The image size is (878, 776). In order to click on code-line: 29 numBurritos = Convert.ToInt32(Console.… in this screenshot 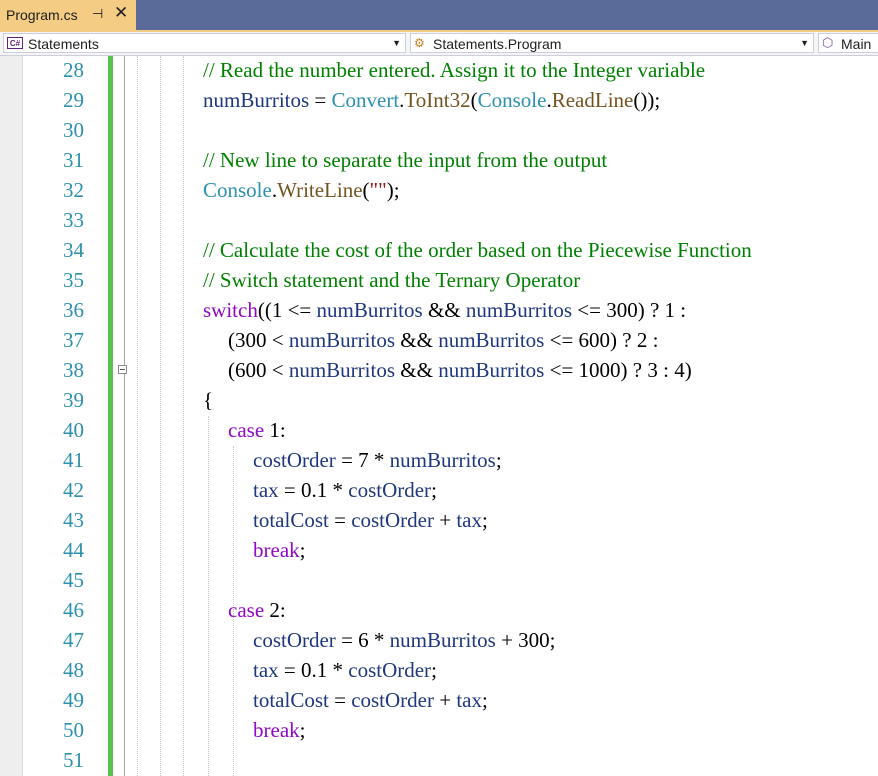, I will do `click(439, 101)`.